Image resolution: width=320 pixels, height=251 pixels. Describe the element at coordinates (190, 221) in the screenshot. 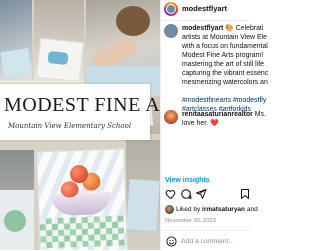

I see `post-date: November 30, 2023` at that location.